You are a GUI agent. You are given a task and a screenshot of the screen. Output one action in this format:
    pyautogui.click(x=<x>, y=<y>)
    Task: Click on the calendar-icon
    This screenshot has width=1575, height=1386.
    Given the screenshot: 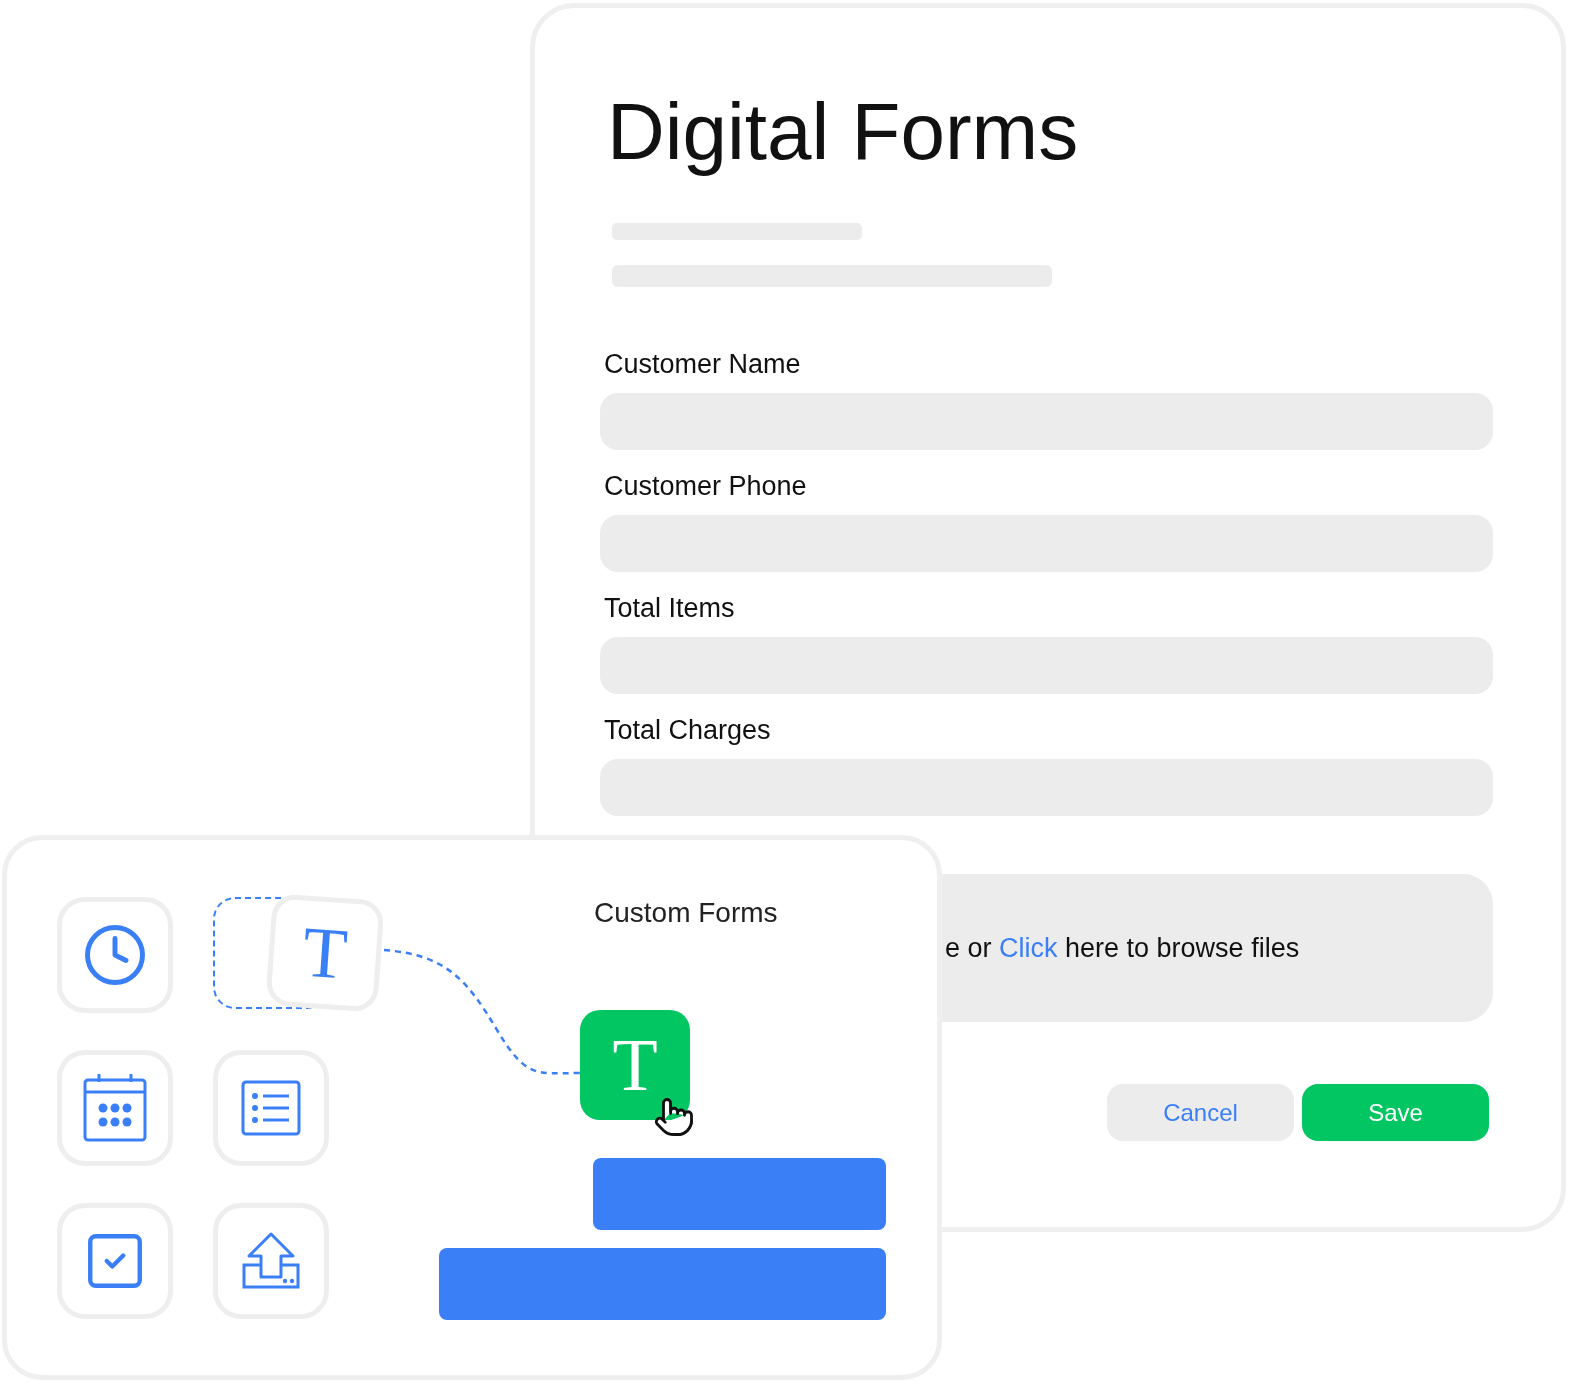 What is the action you would take?
    pyautogui.click(x=115, y=1108)
    